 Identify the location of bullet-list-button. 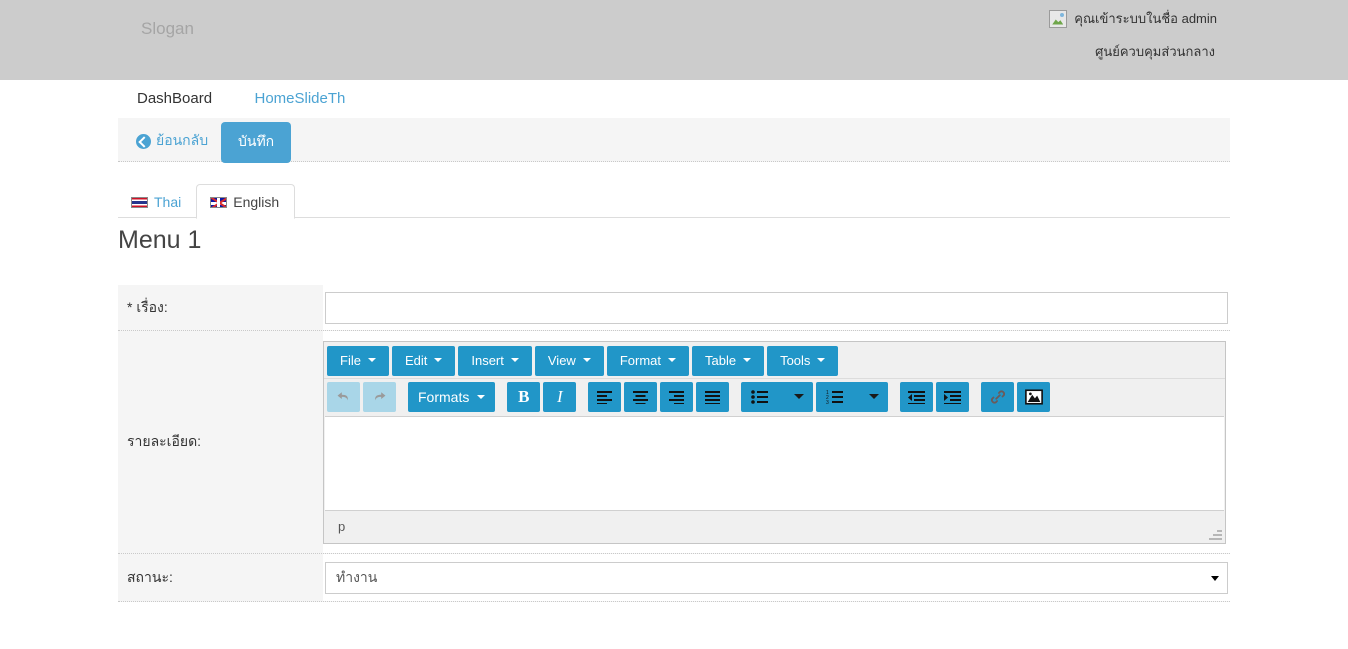
(777, 396).